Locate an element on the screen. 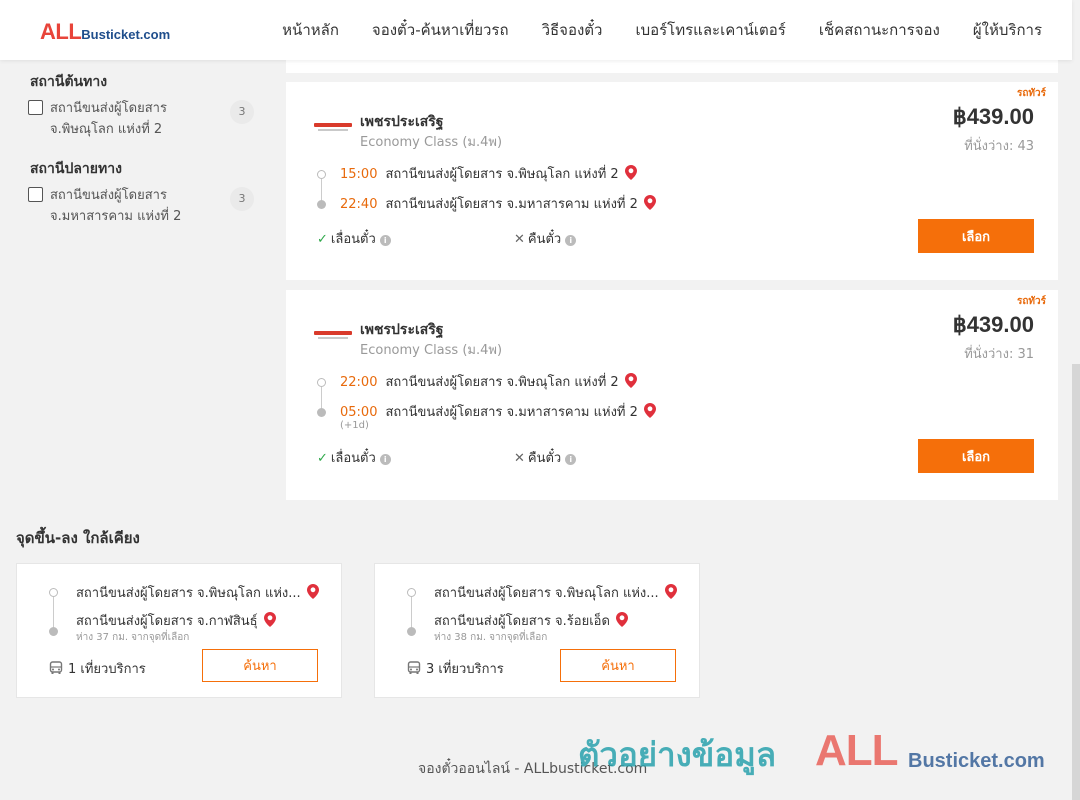 This screenshot has width=1080, height=800. watermark-logo-rest: Busticket.com is located at coordinates (976, 761).